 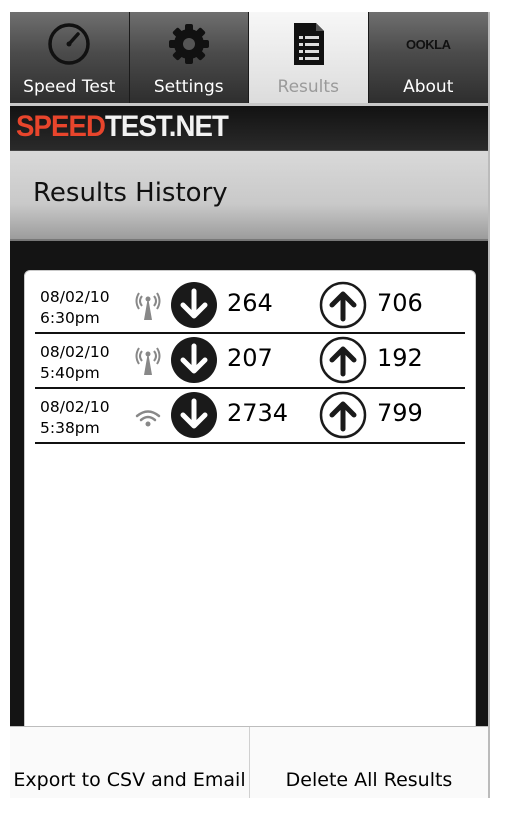 I want to click on page-title: Results History, so click(x=130, y=193).